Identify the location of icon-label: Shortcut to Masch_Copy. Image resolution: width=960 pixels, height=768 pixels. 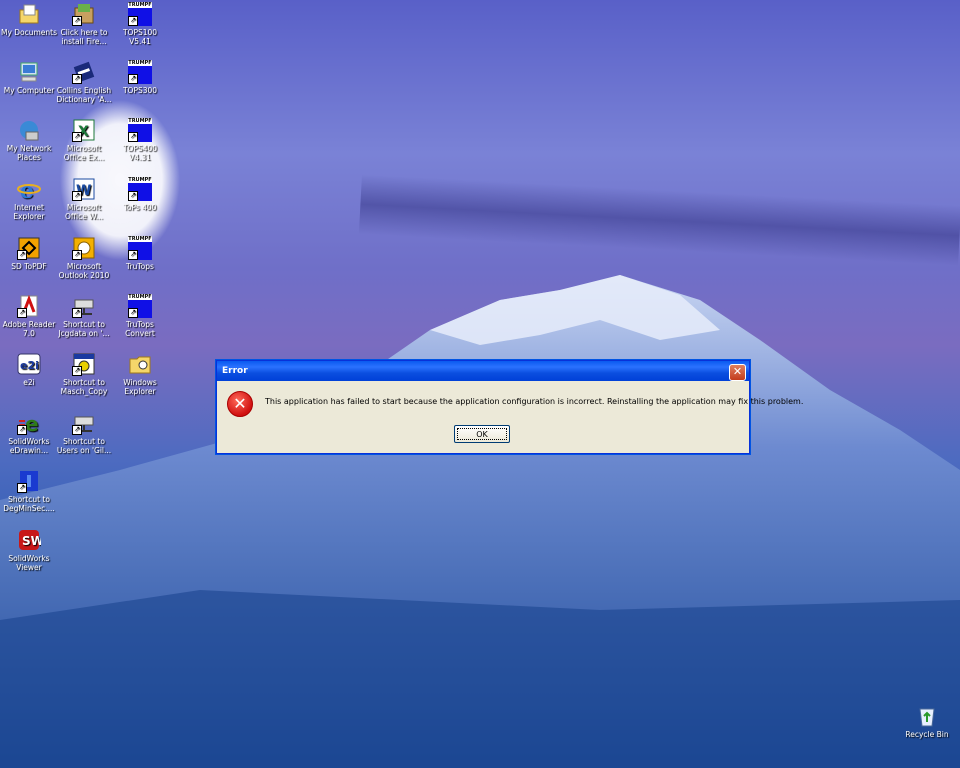
(84, 387).